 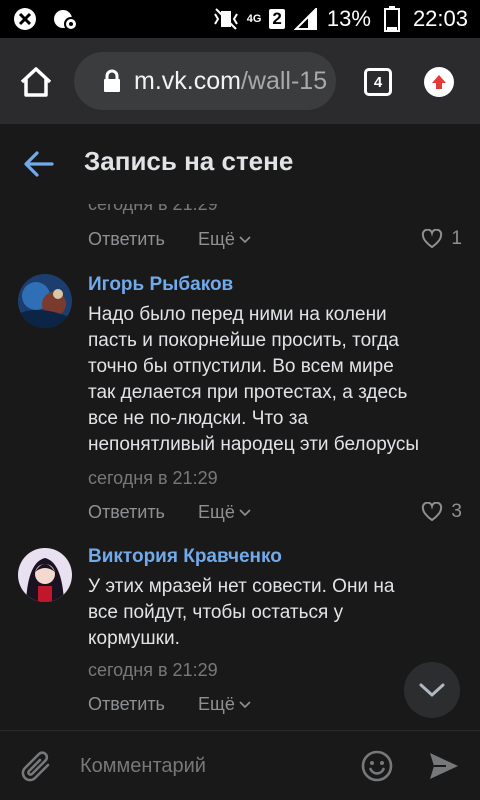 I want to click on comment-input, so click(x=215, y=766).